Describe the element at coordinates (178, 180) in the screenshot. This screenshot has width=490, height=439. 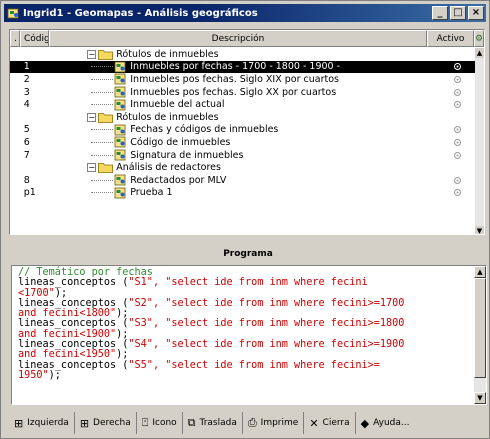
I see `row-label: Redactados por MLV` at that location.